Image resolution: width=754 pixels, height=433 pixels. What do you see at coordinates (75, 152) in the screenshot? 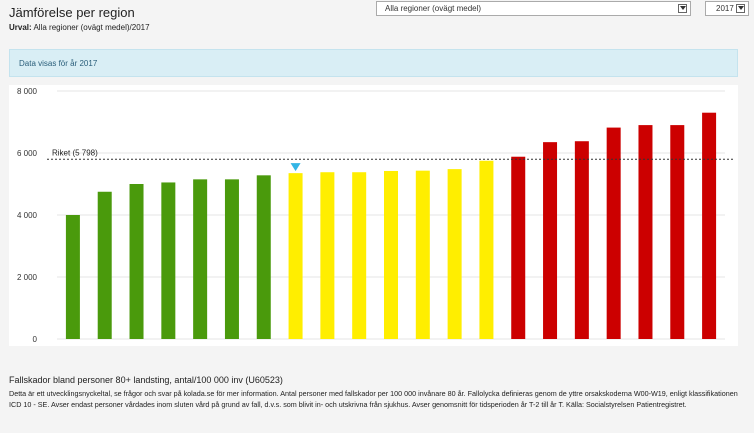
I see `reference-line-label: Riket (5 798)` at bounding box center [75, 152].